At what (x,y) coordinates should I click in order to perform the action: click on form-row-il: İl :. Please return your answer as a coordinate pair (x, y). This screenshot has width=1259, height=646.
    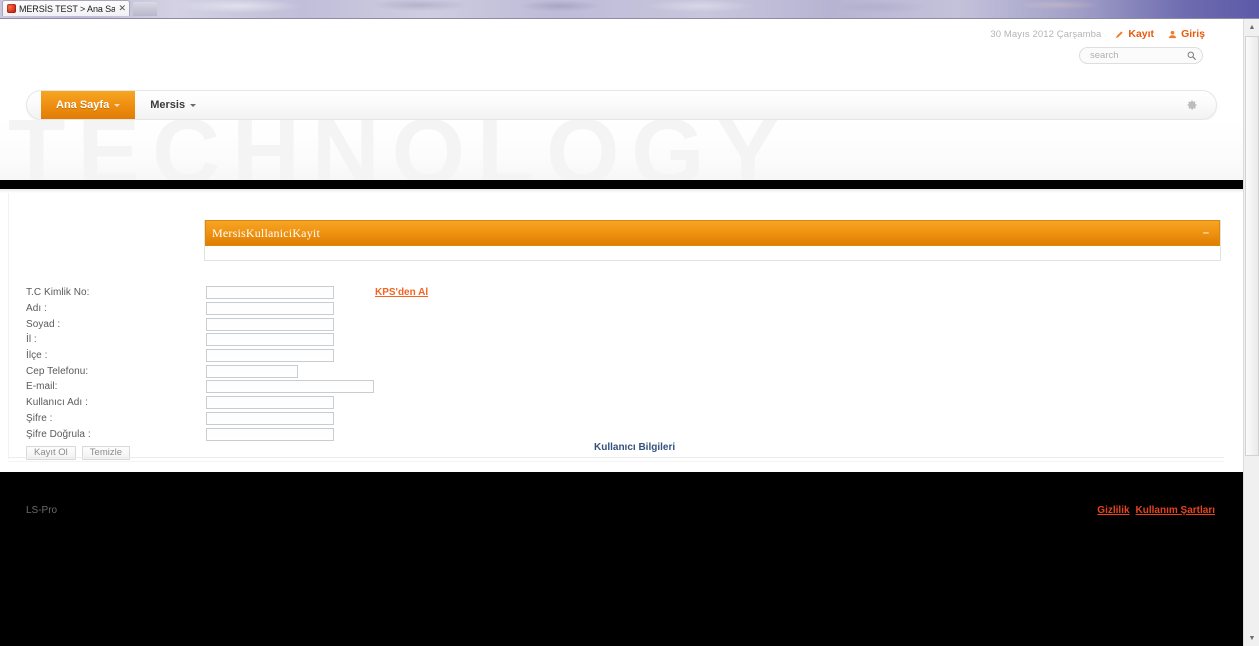
    Looking at the image, I should click on (227, 340).